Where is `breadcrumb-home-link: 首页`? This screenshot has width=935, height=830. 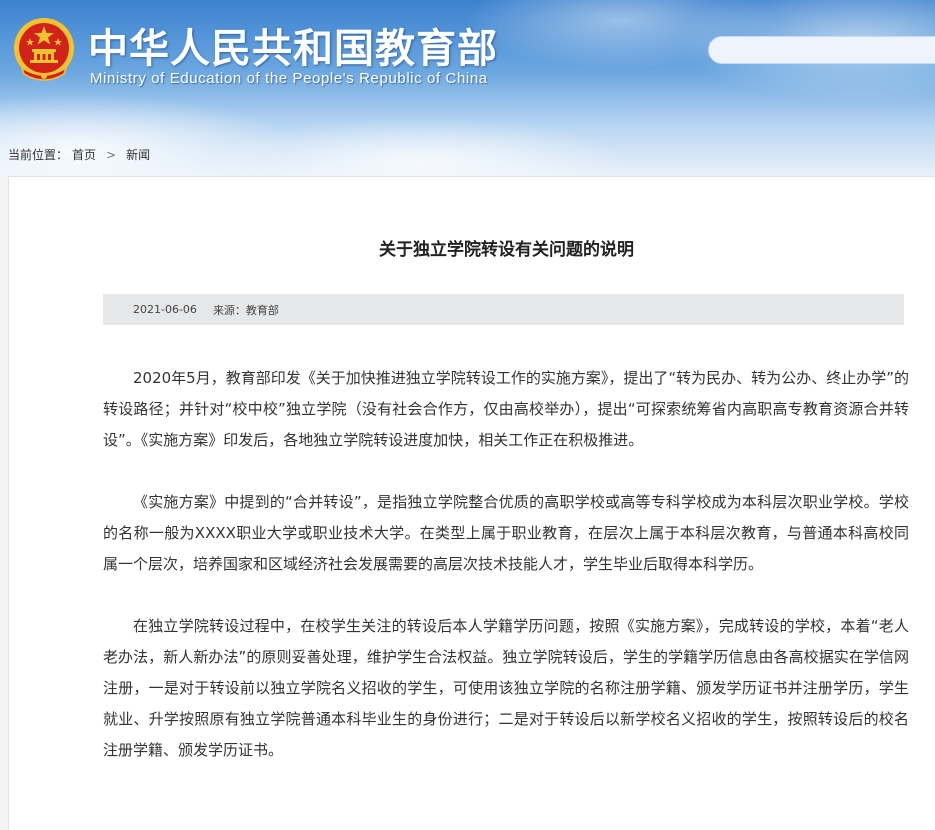 breadcrumb-home-link: 首页 is located at coordinates (84, 154).